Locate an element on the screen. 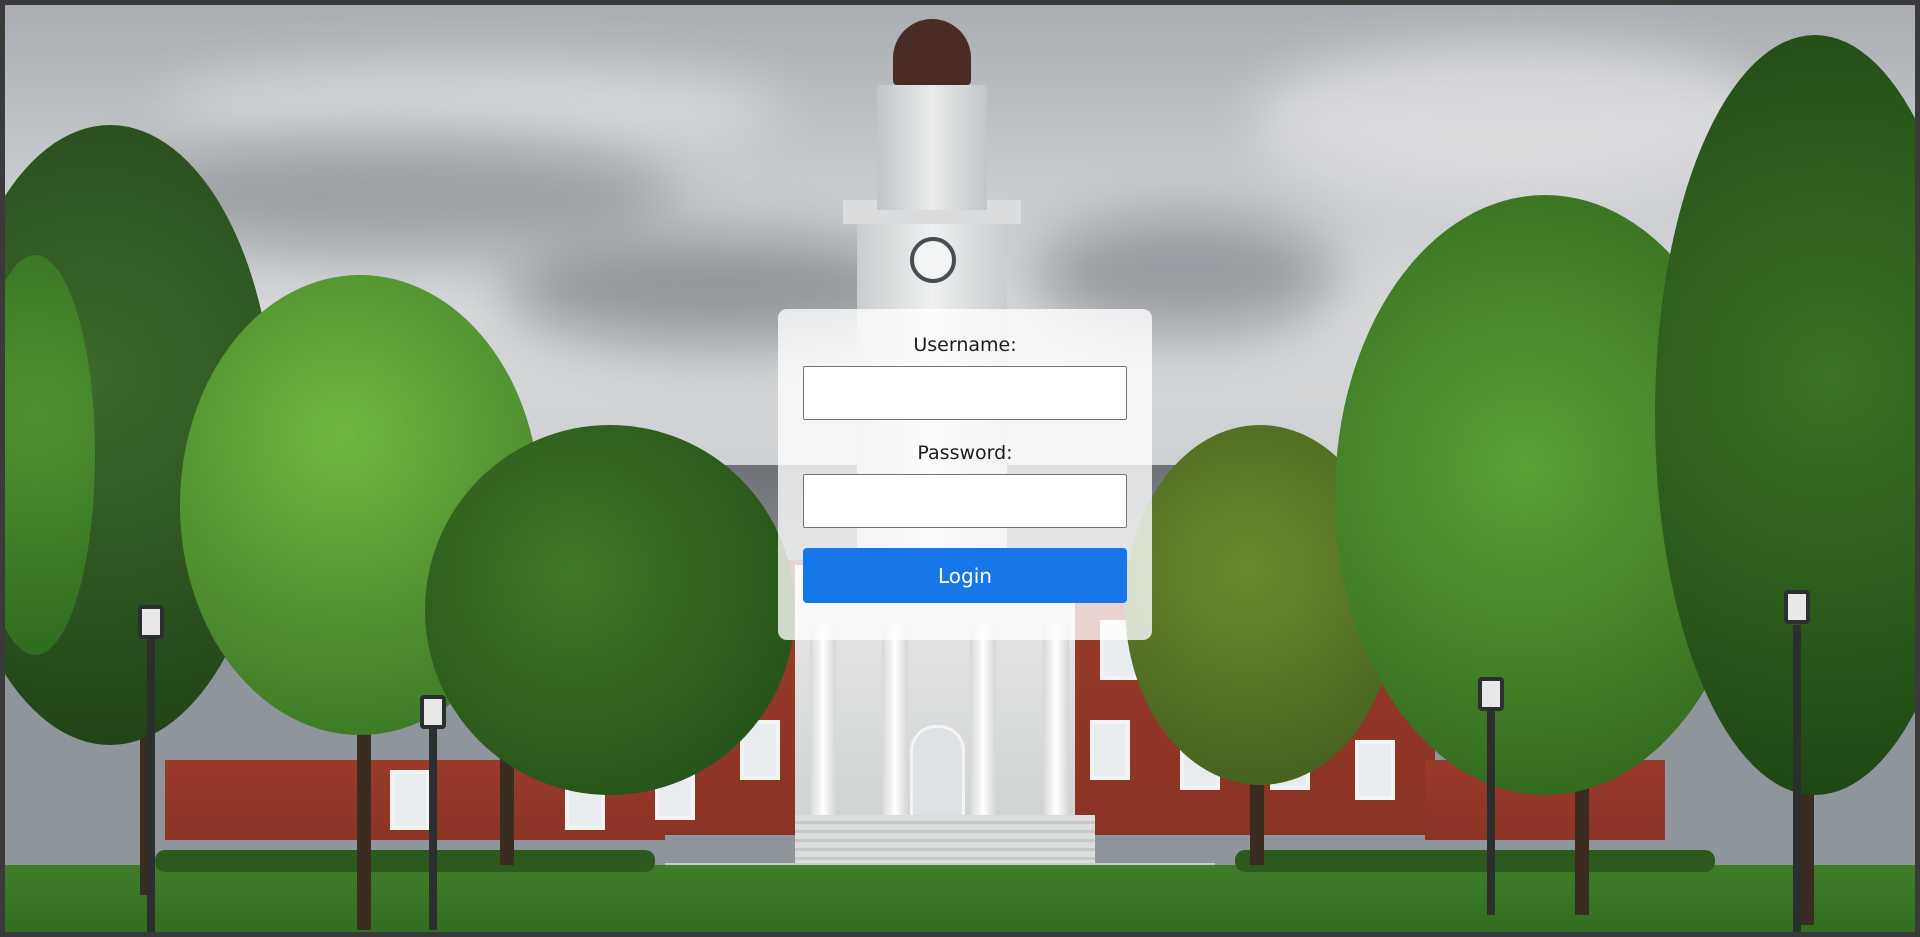  password-input is located at coordinates (965, 501).